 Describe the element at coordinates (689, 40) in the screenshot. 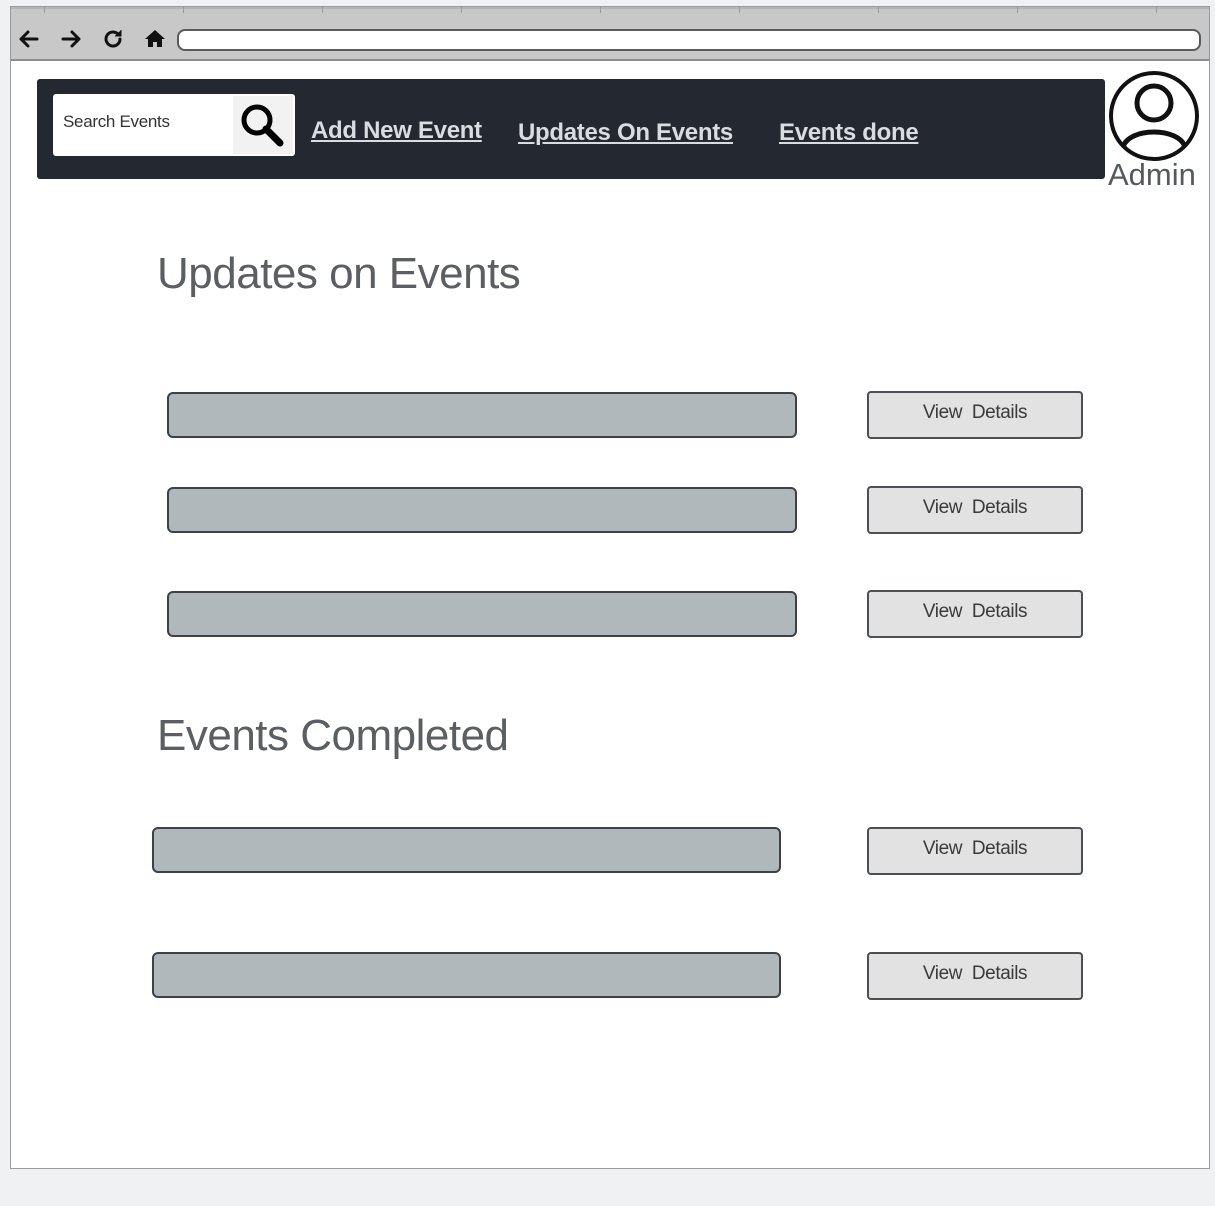

I see `address-bar` at that location.